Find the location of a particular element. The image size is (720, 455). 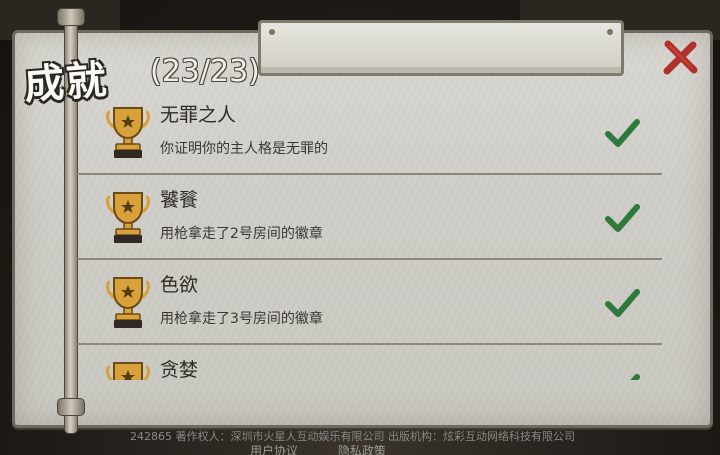

achievement-description: 用枪拿走了2号房间的徽章 is located at coordinates (241, 234).